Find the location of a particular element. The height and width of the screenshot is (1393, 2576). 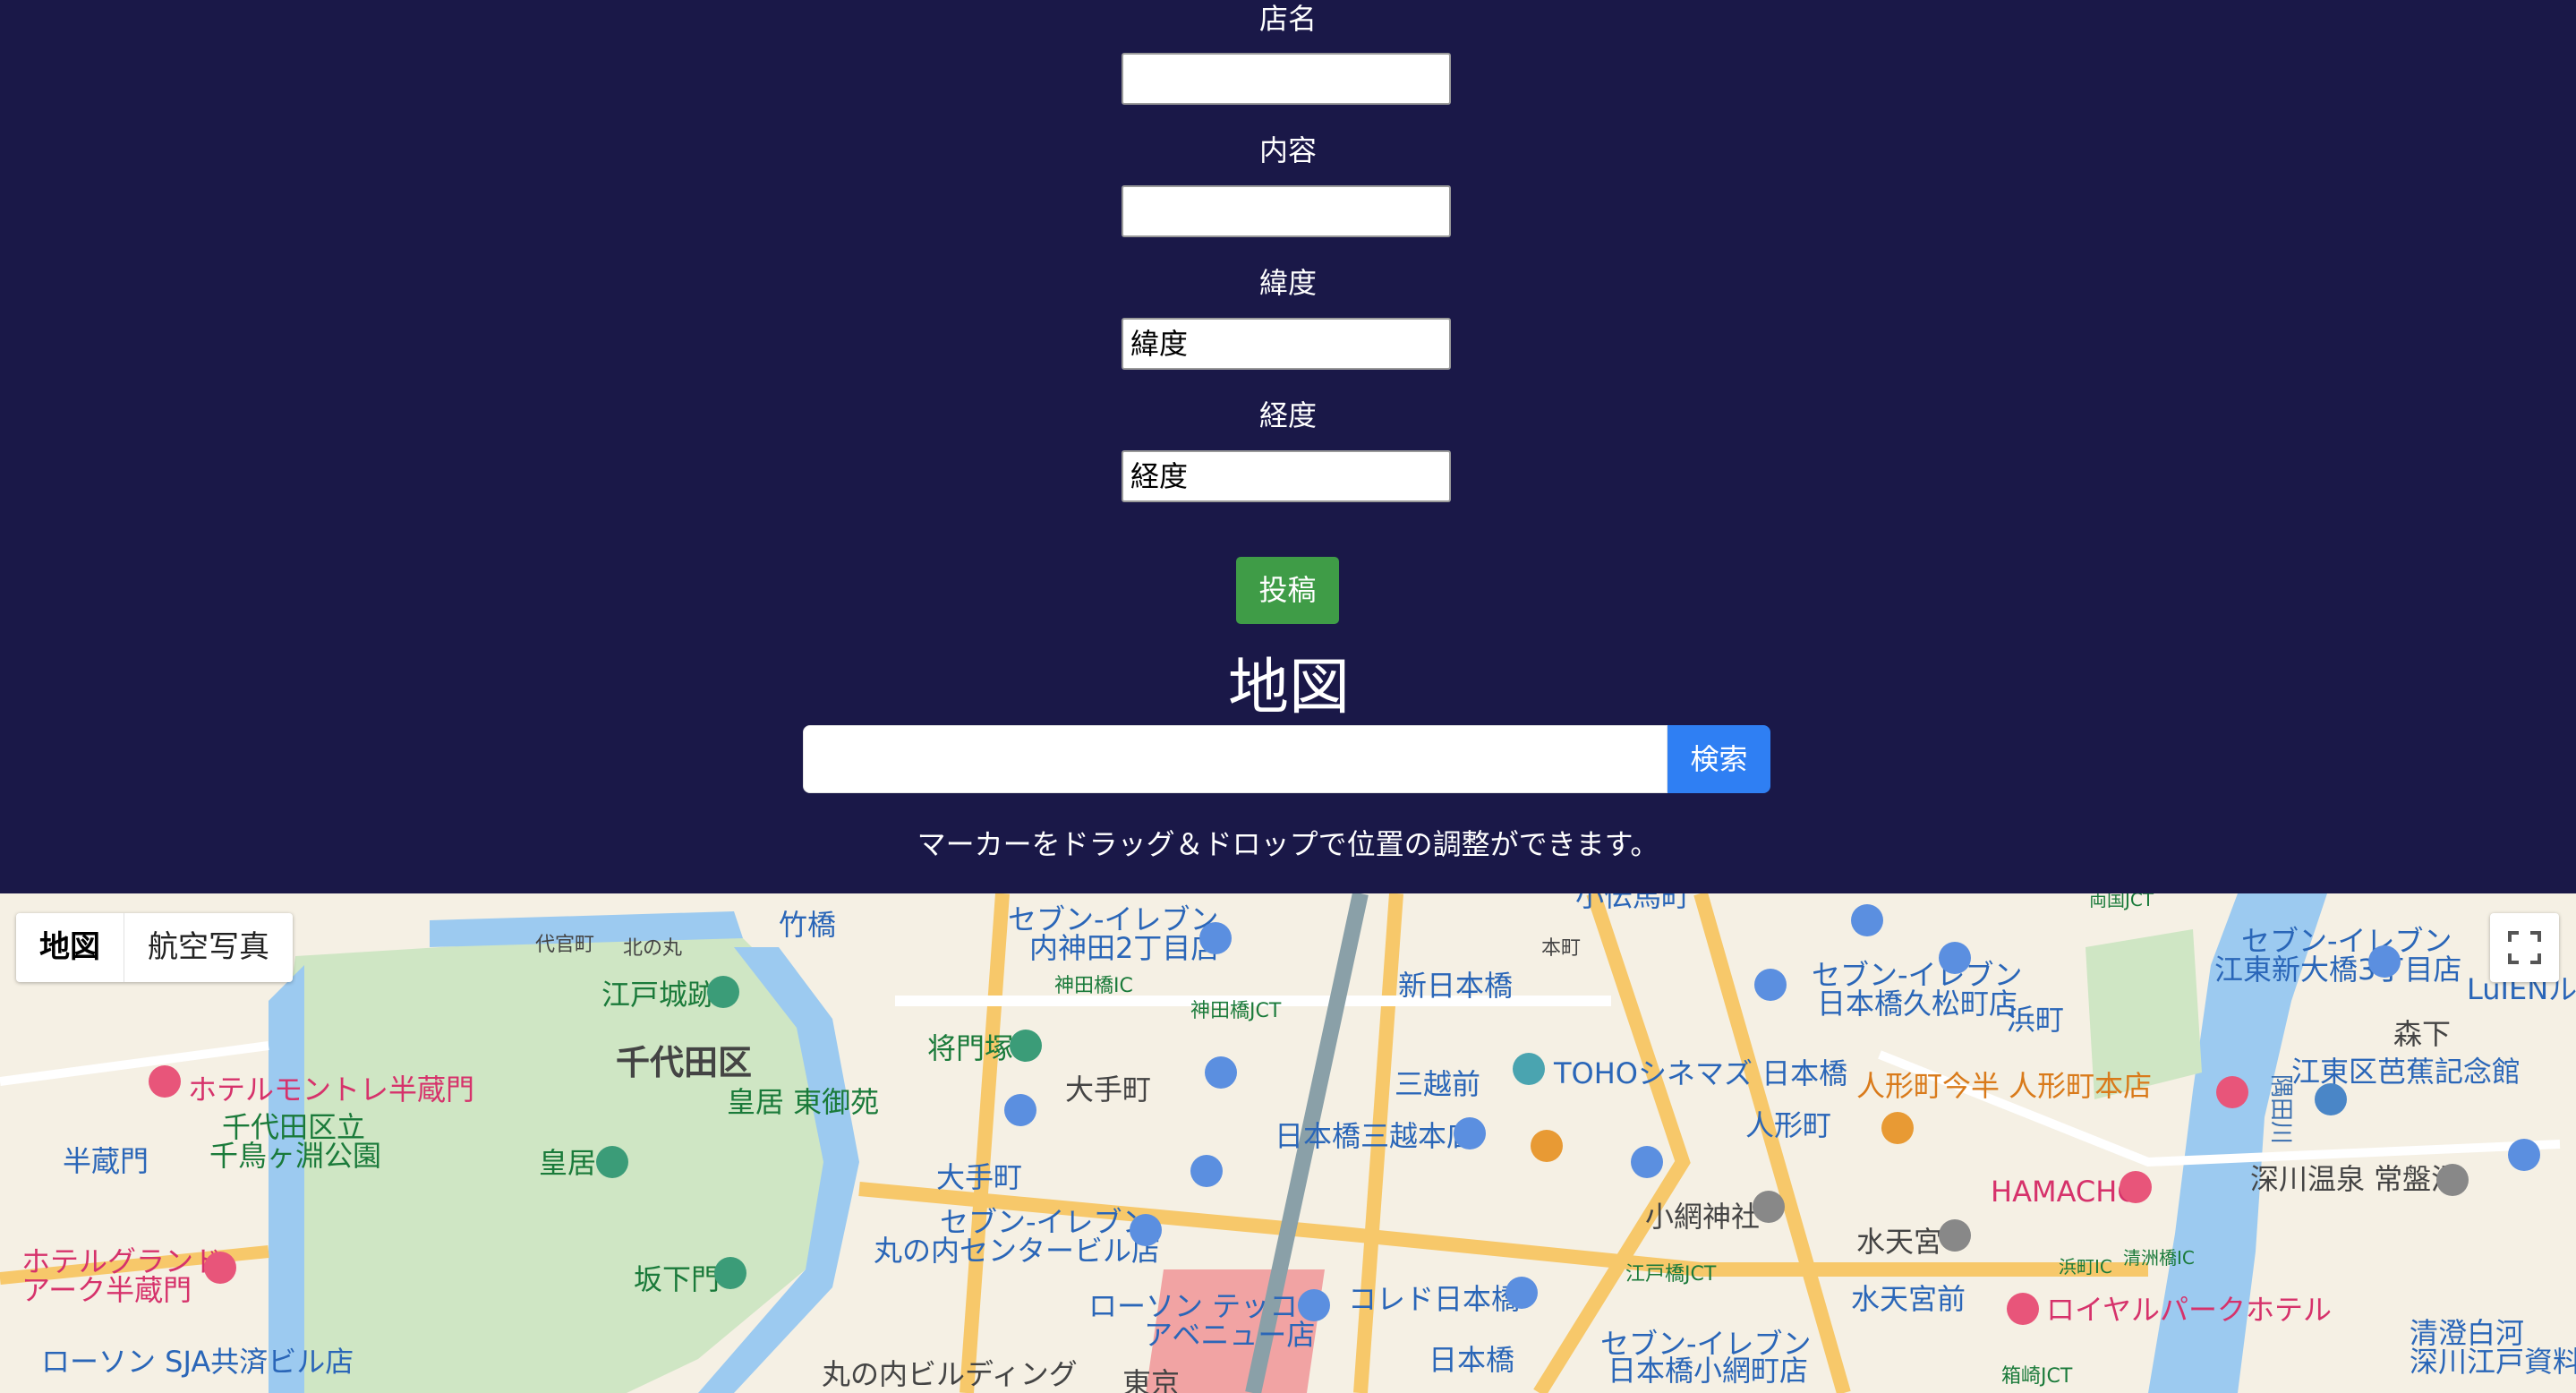

label-kandabashi-ic: 神田橋IC is located at coordinates (1093, 986).